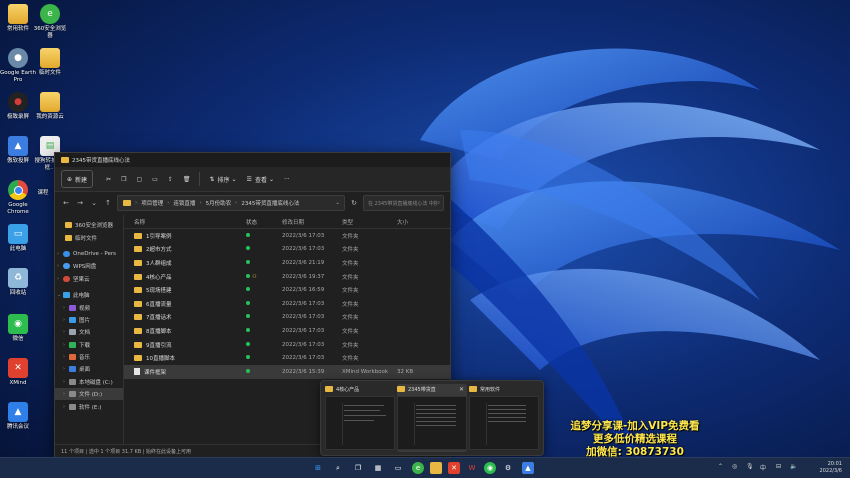  Describe the element at coordinates (155, 179) in the screenshot. I see `rename-button: ▭` at that location.